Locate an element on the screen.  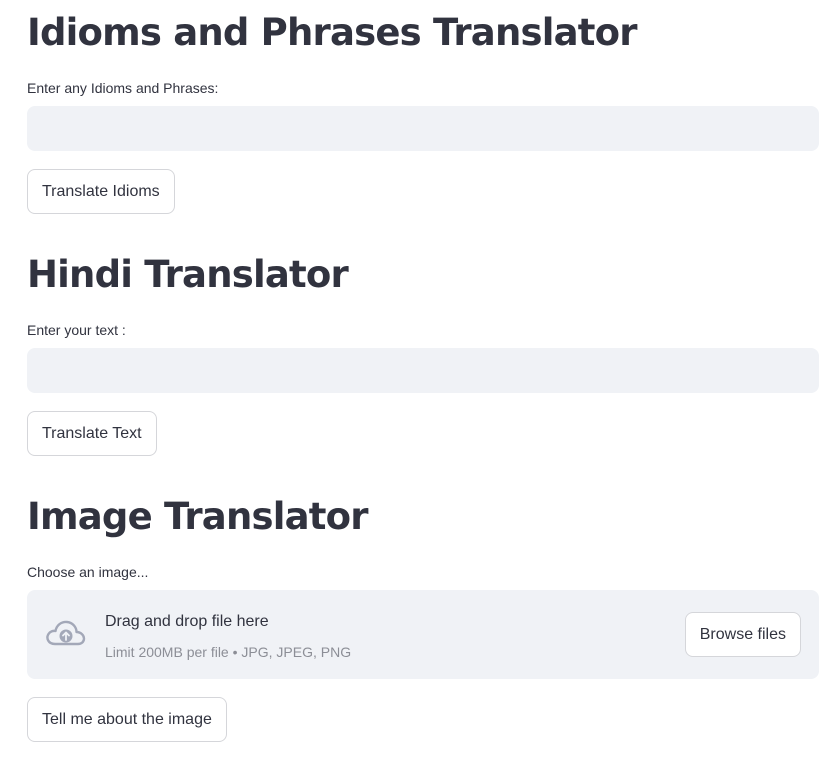
translate-text-button: Translate Text is located at coordinates (92, 433).